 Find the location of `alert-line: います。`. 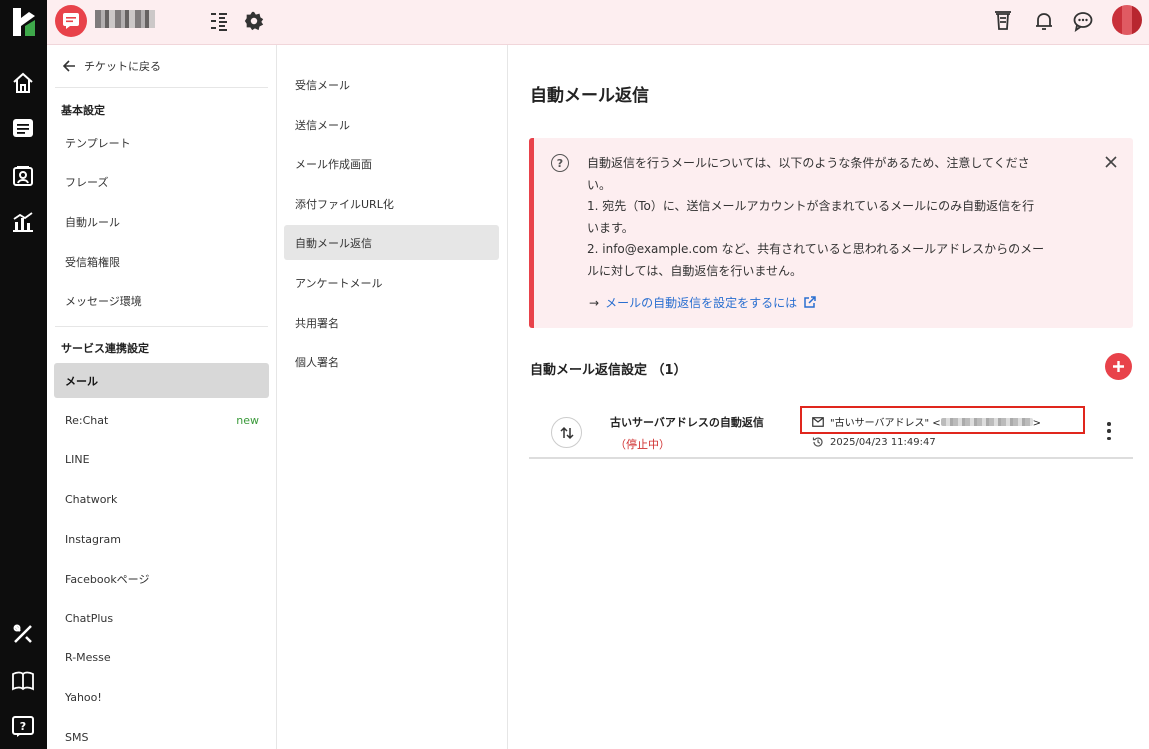

alert-line: います。 is located at coordinates (610, 227).